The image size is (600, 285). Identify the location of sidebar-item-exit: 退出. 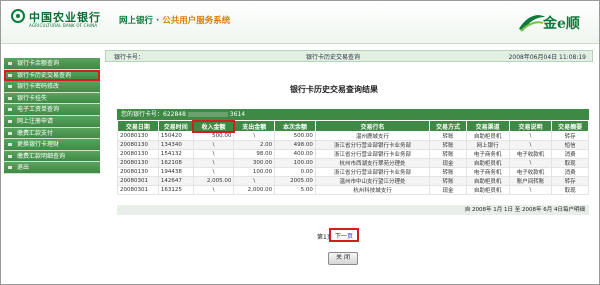
(52, 168).